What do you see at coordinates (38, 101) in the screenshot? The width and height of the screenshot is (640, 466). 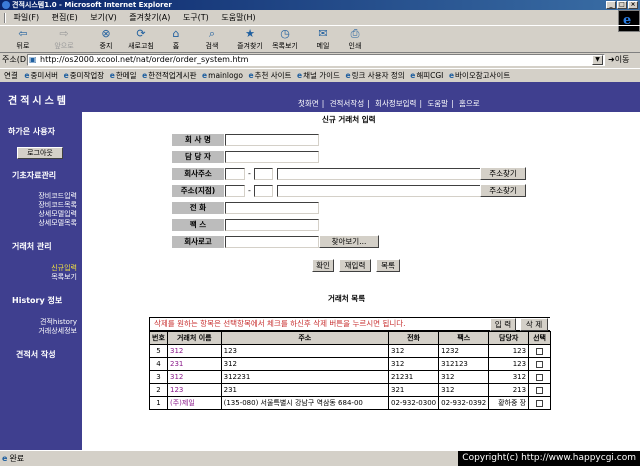 I see `site-title: 견적시스템` at bounding box center [38, 101].